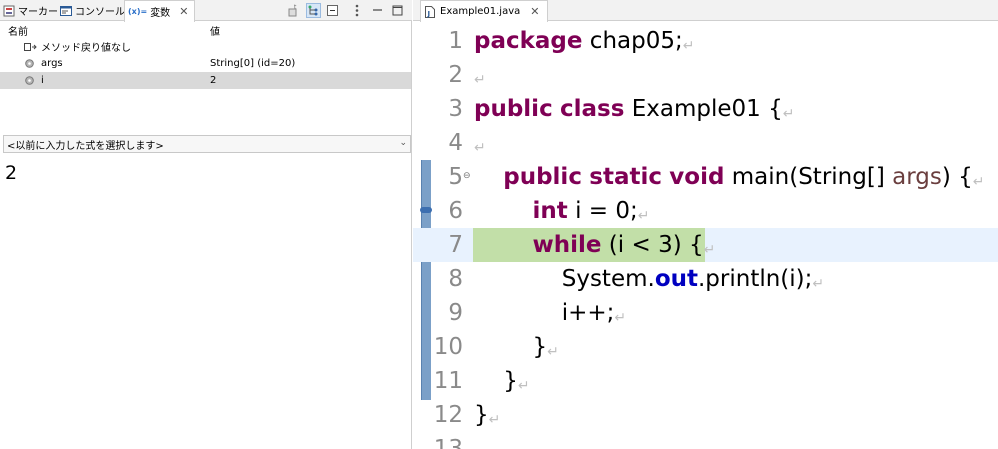 Image resolution: width=998 pixels, height=449 pixels. Describe the element at coordinates (705, 381) in the screenshot. I see `code-line: 11 }↵` at that location.